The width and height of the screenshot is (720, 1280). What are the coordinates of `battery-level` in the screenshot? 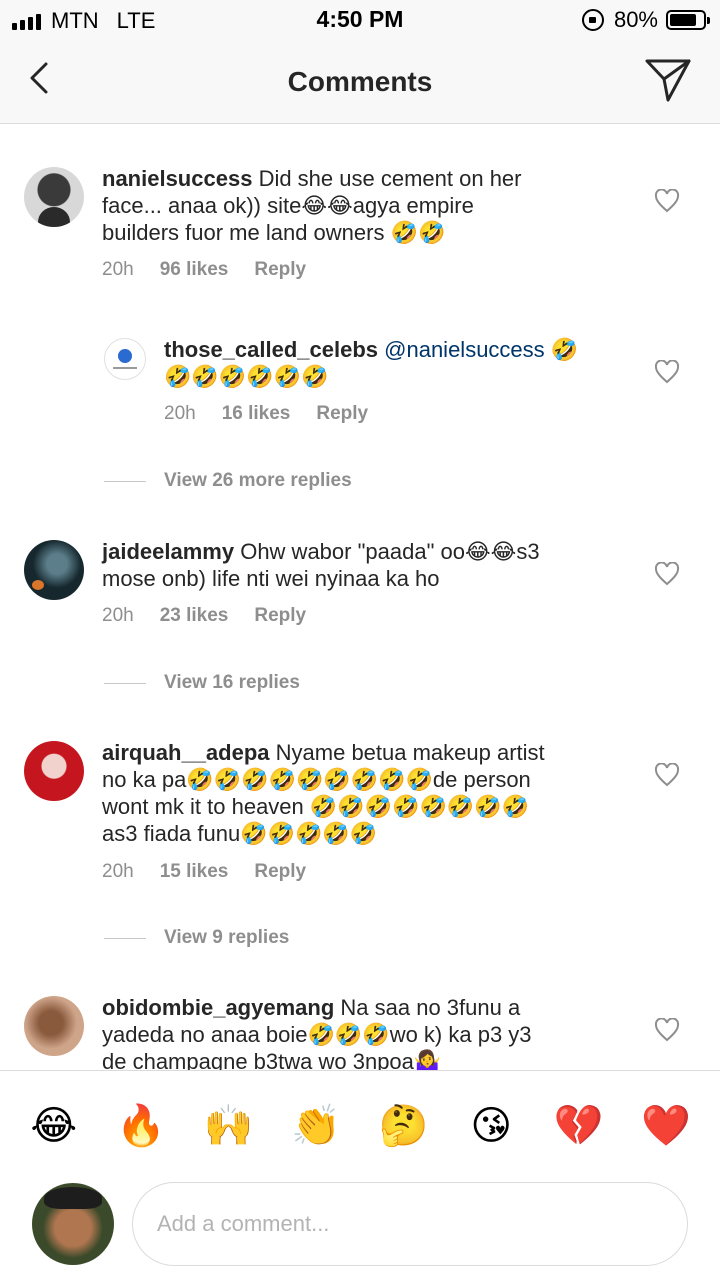 It's located at (683, 20).